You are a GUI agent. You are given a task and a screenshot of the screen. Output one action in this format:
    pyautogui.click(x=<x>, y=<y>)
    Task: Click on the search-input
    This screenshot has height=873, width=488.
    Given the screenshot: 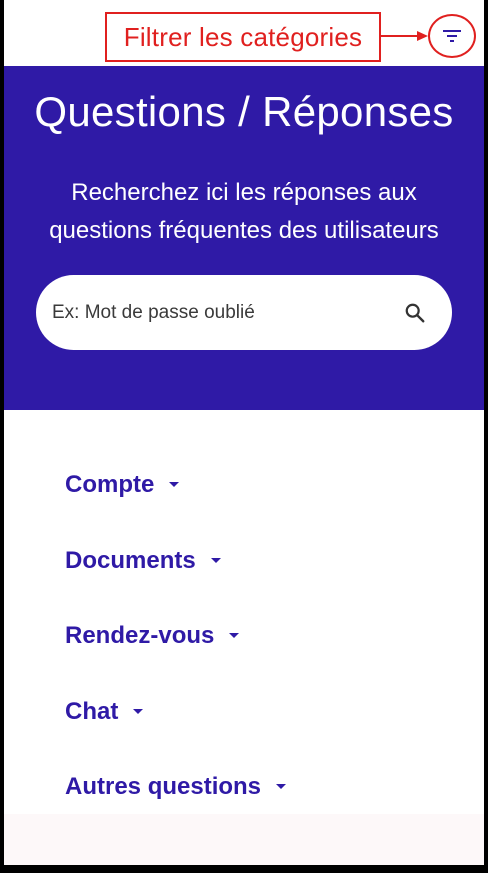 What is the action you would take?
    pyautogui.click(x=226, y=312)
    